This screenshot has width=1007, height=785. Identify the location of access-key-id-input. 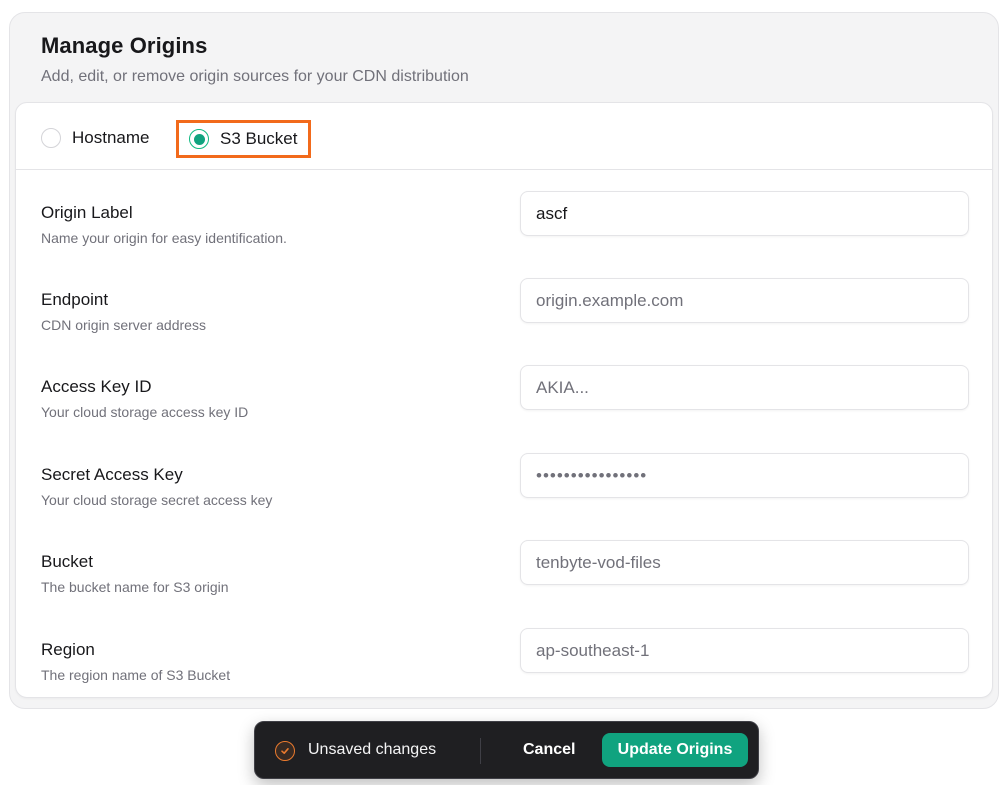
(744, 387).